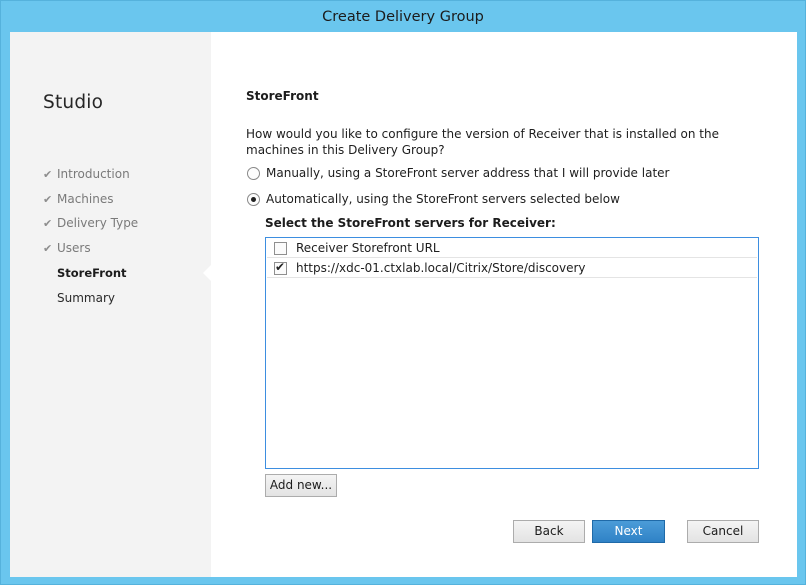 The image size is (806, 585). I want to click on sidebar-item-summary: Summary, so click(86, 298).